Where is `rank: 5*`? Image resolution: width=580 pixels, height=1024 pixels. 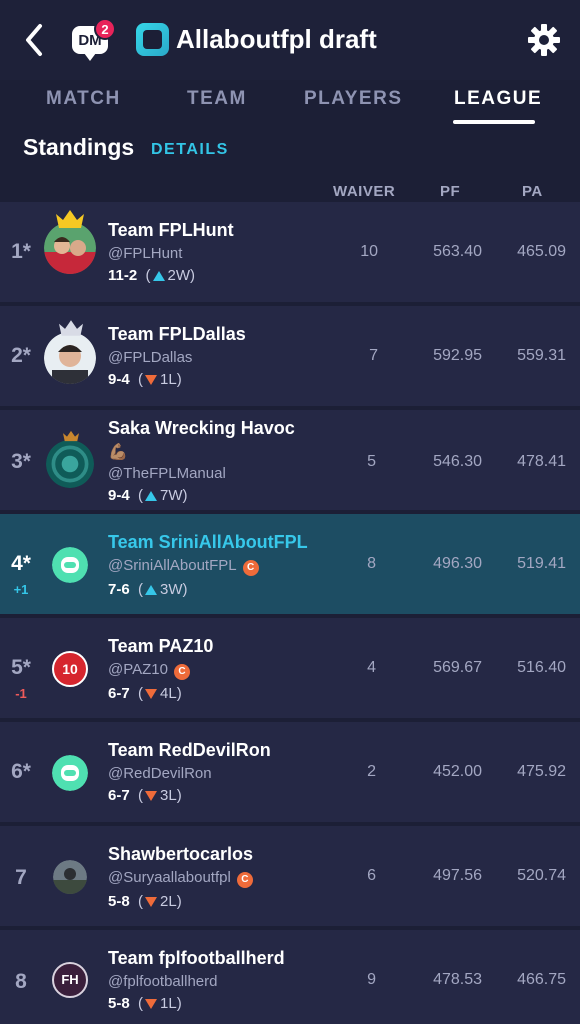
rank: 5* is located at coordinates (21, 667).